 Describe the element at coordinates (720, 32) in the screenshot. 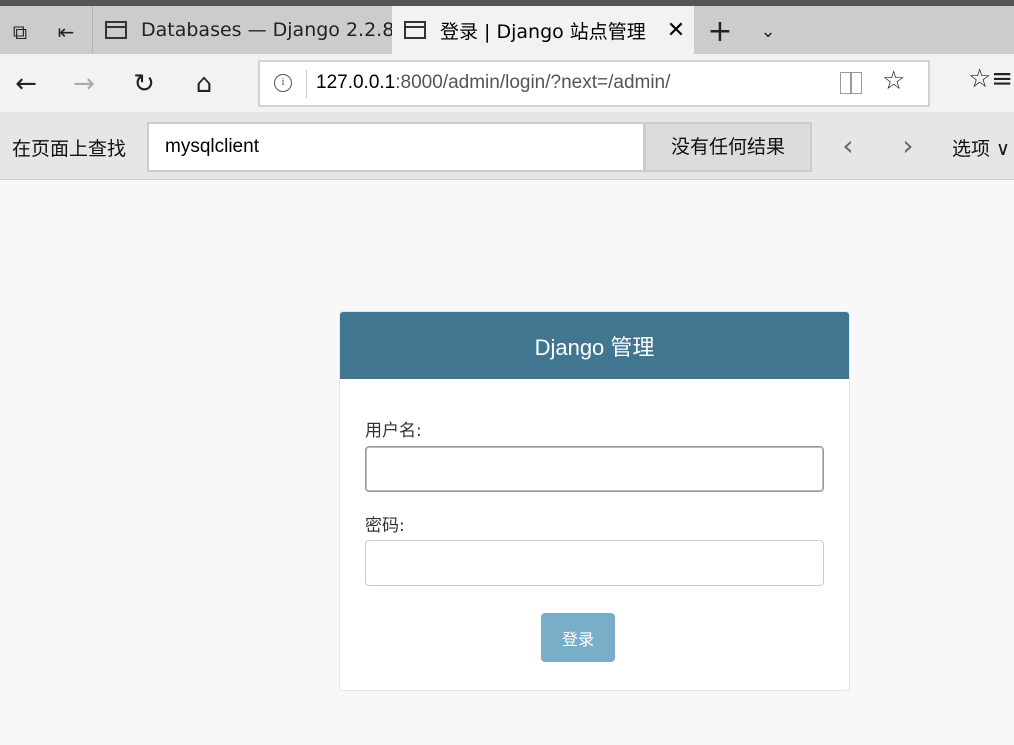

I see `new-tab-icon: +` at that location.